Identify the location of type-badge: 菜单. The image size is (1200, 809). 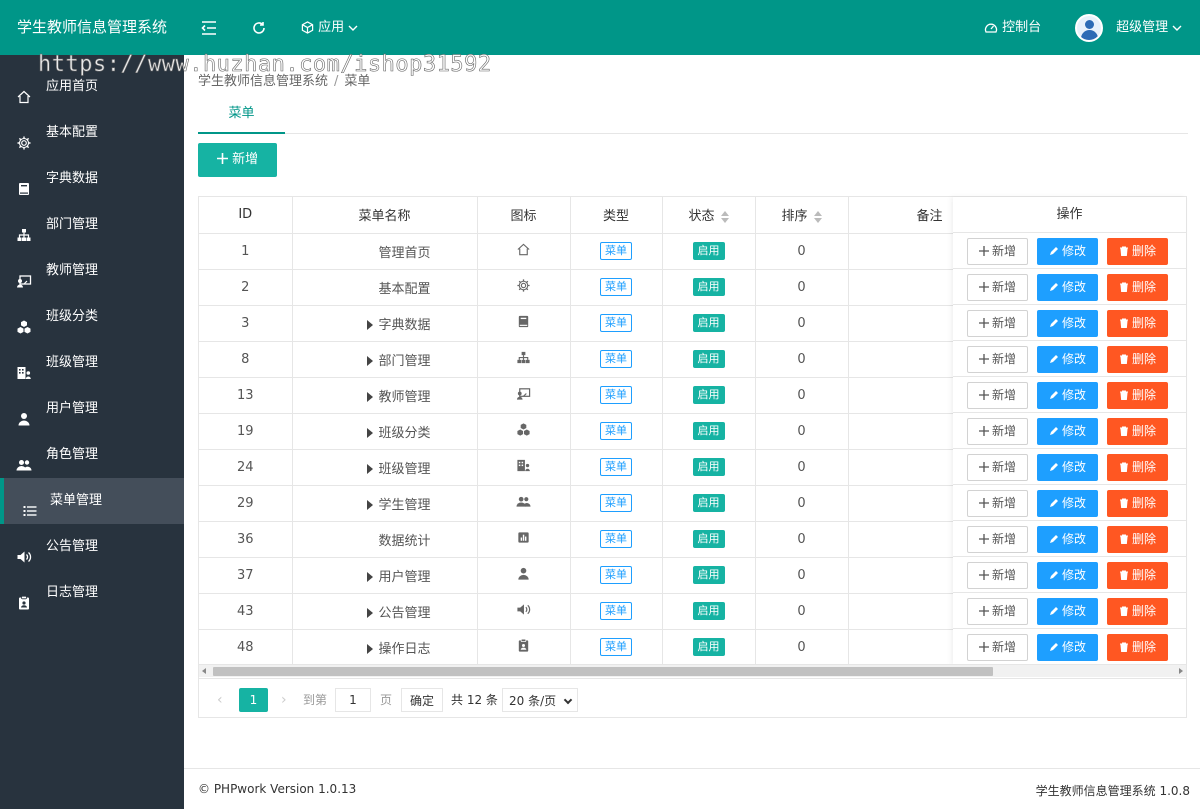
(616, 503).